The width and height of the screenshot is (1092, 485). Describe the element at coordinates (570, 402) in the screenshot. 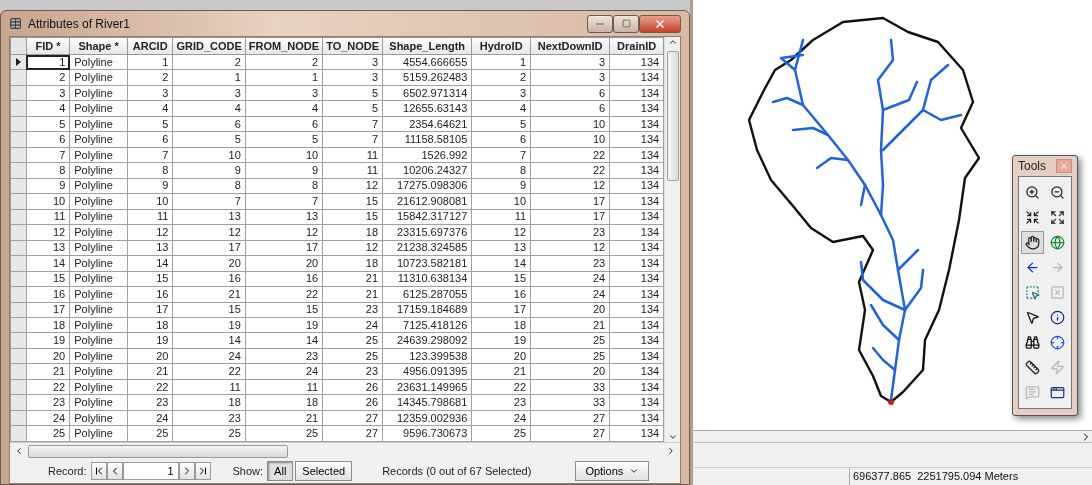

I see `table-cell: 33` at that location.